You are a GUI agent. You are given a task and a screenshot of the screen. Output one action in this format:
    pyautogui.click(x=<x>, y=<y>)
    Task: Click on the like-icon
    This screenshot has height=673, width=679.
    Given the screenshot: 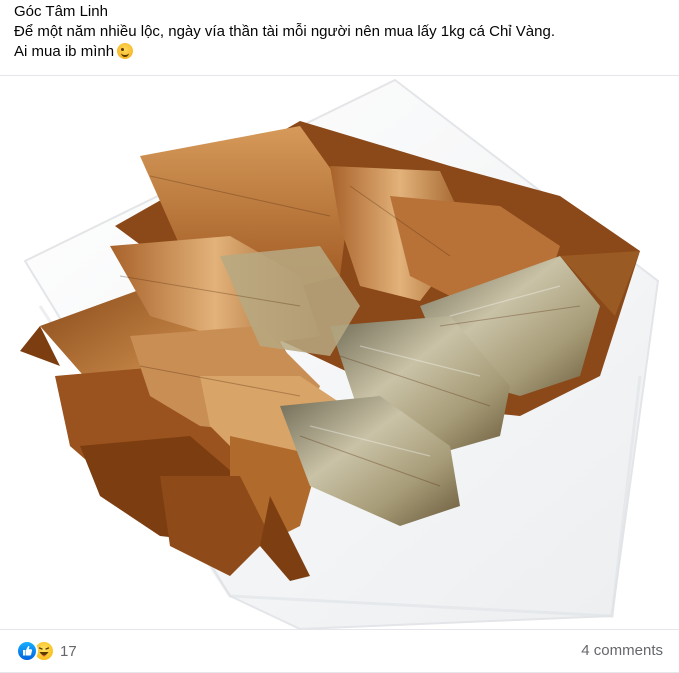 What is the action you would take?
    pyautogui.click(x=27, y=651)
    